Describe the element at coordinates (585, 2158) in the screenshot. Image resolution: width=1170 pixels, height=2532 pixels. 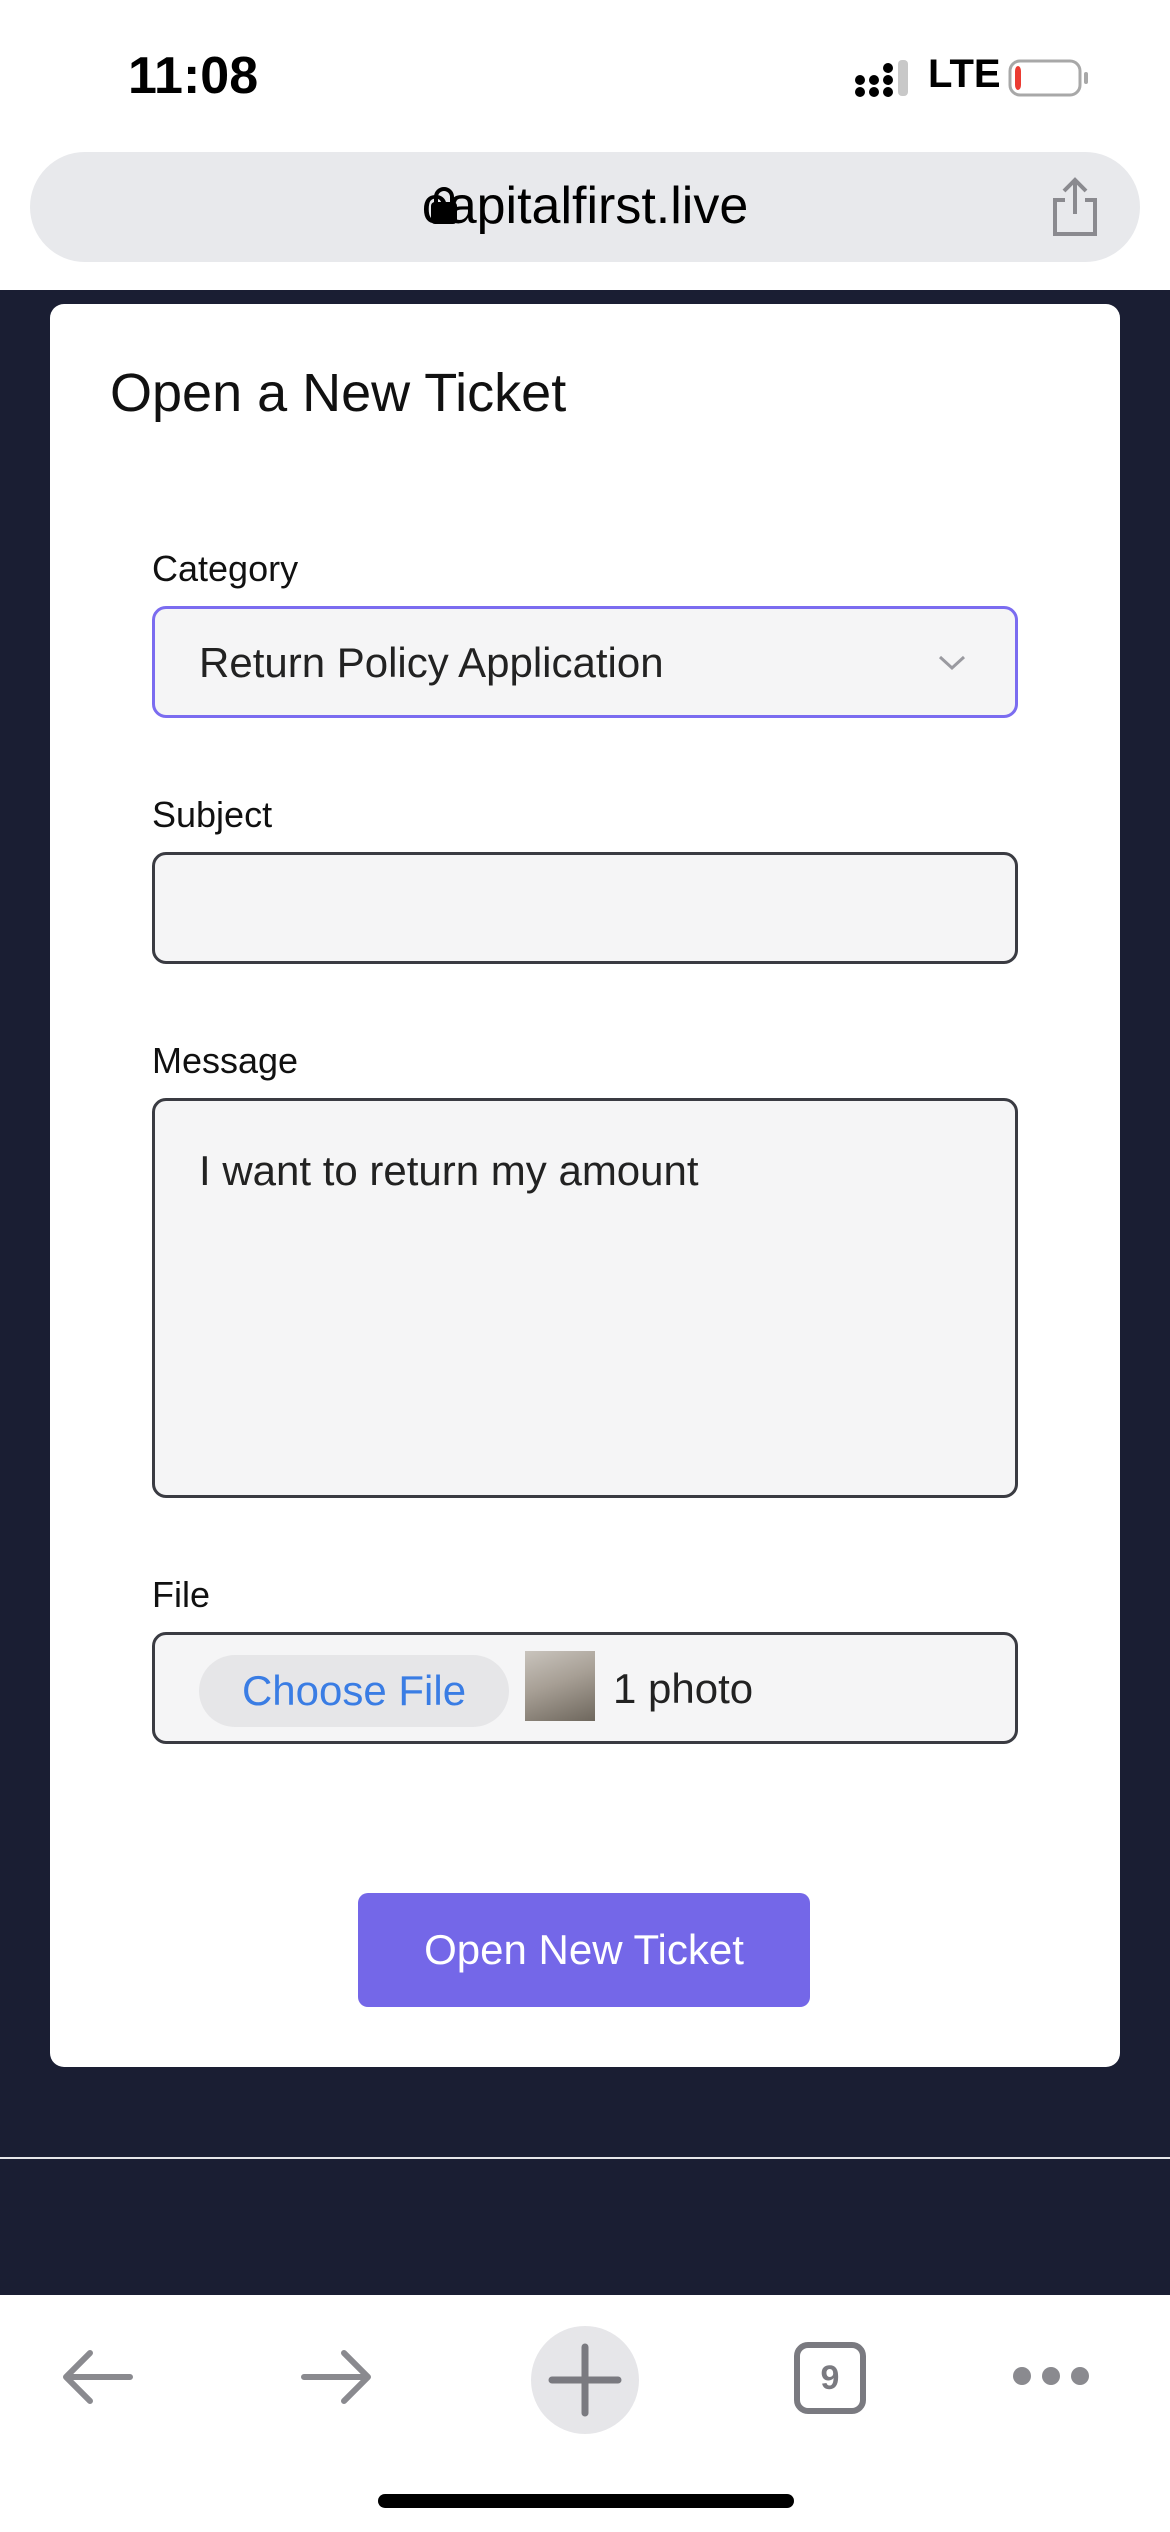
I see `footer-divider` at that location.